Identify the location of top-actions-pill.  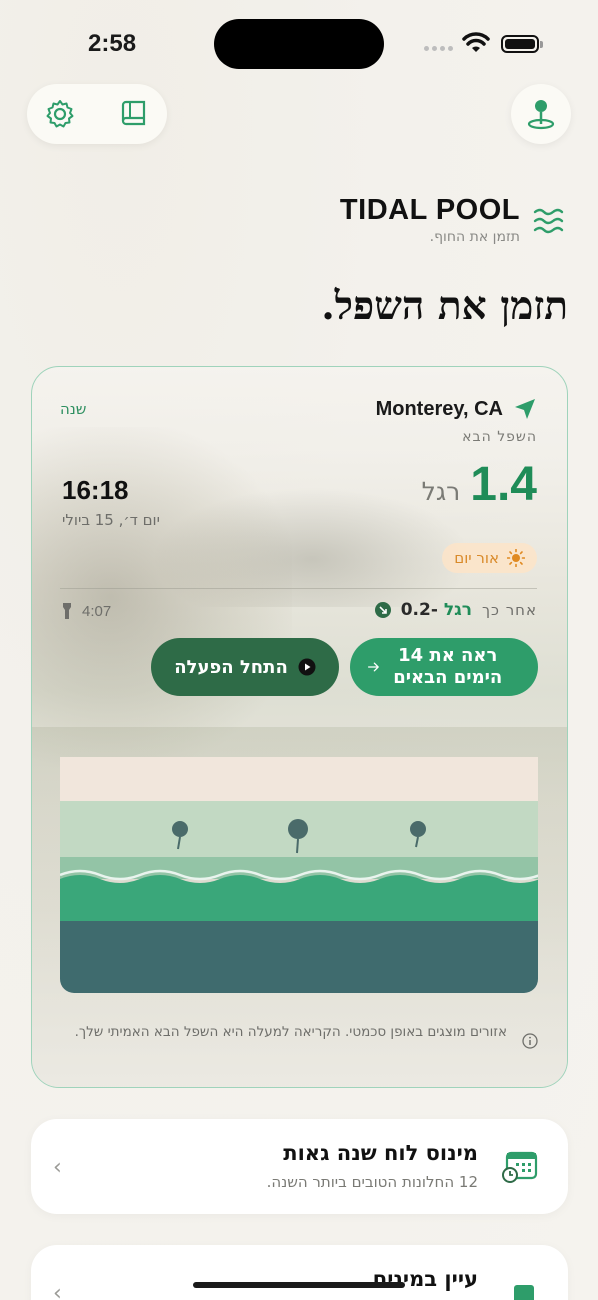
(97, 114).